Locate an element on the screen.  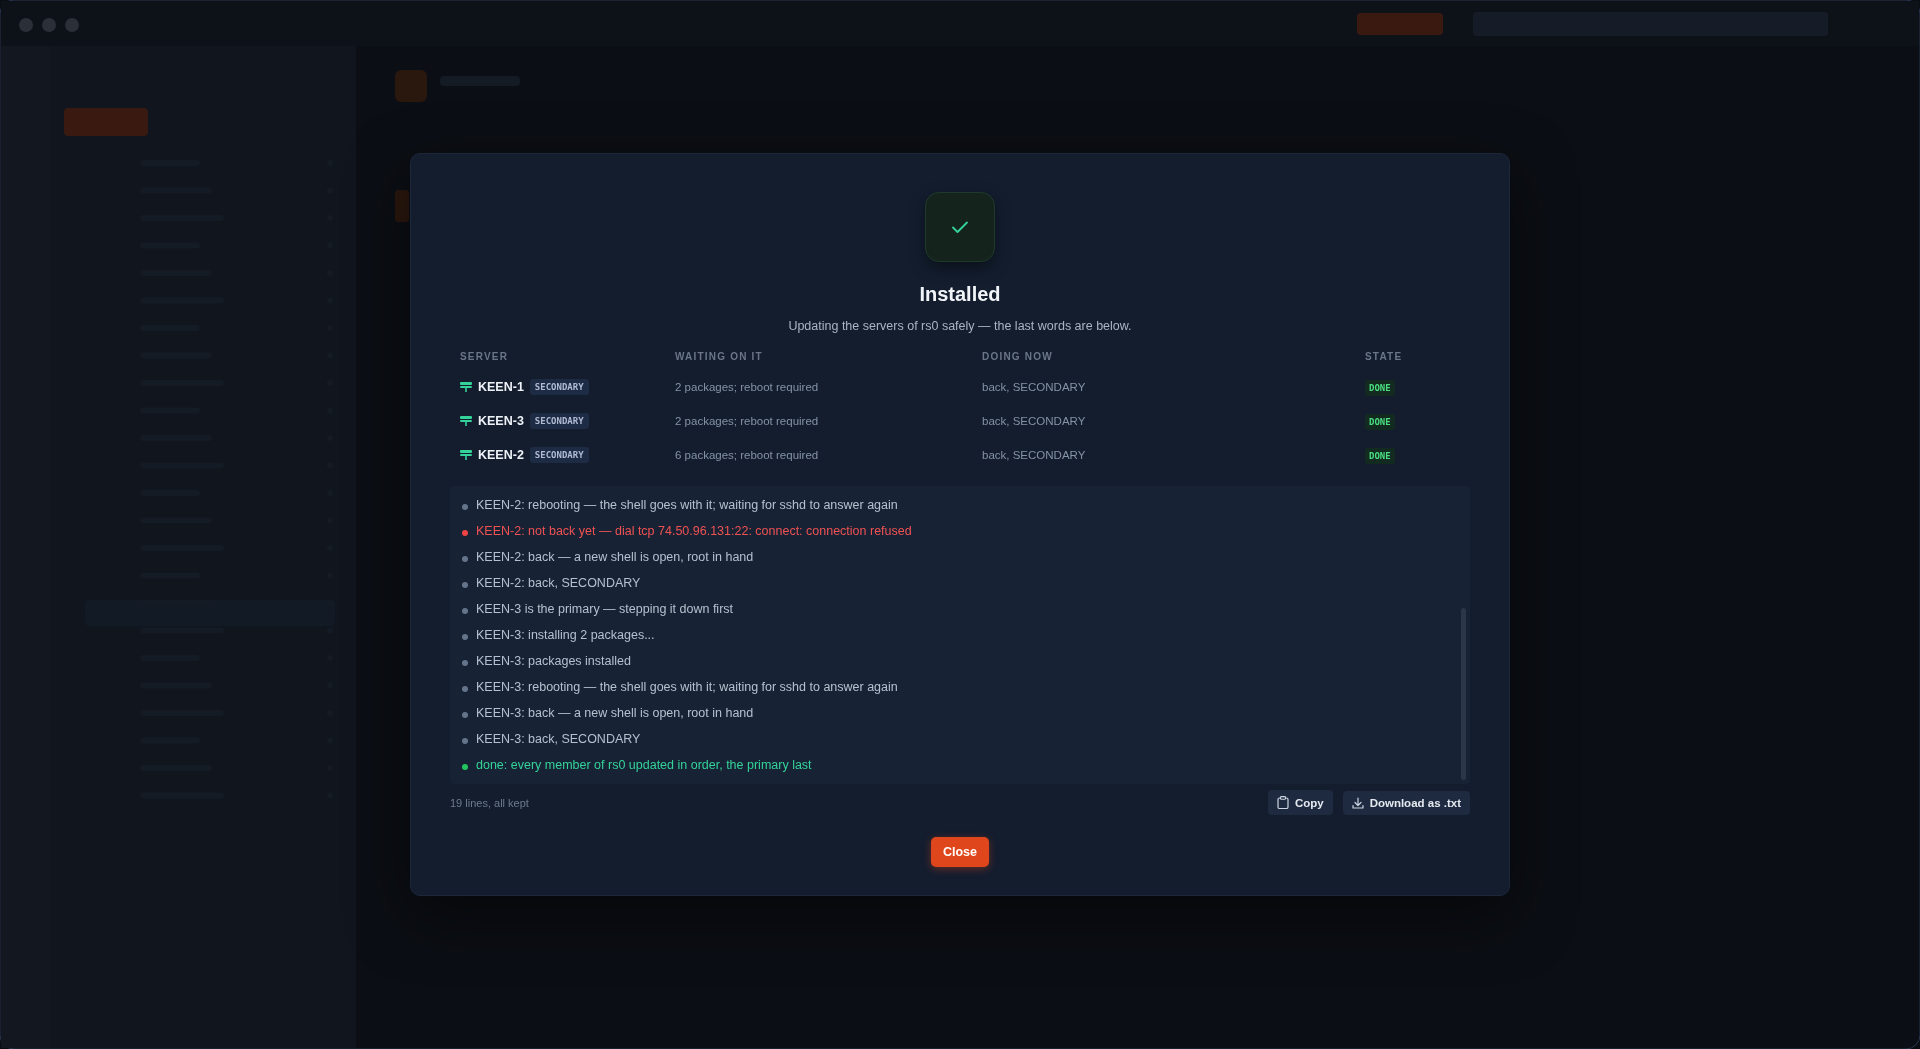
copy-button: Copy is located at coordinates (1300, 802).